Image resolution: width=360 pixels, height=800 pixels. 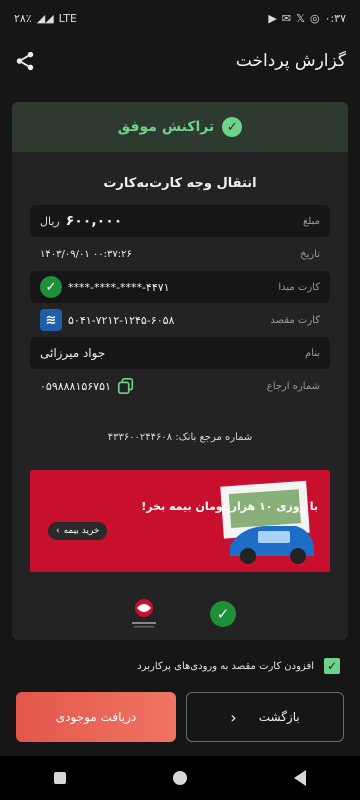 What do you see at coordinates (180, 437) in the screenshot?
I see `bank-reference: شماره مرجع بانک: ۴۳۳۶۰۰۲۴۴۶۰۸` at bounding box center [180, 437].